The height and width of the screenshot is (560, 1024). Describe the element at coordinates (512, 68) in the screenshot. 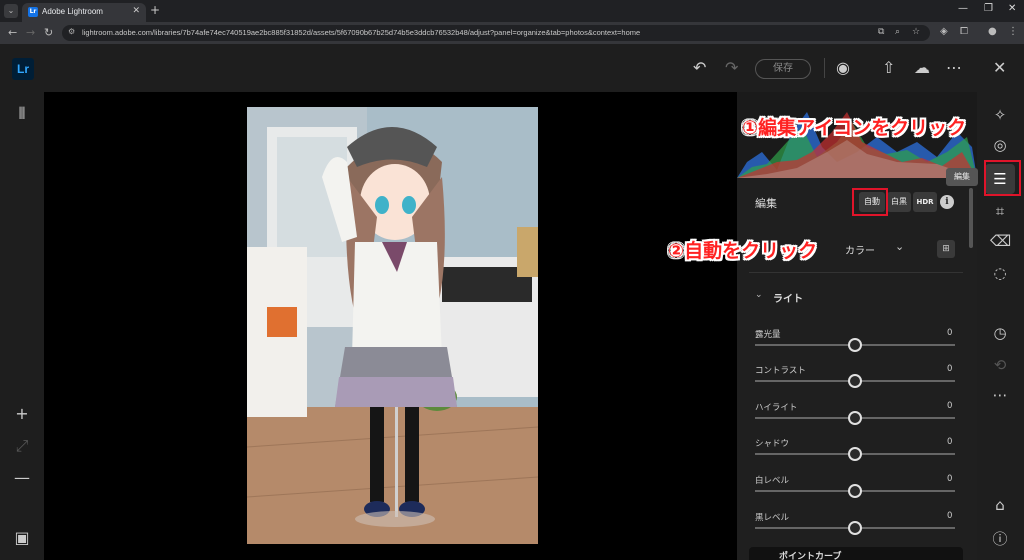

I see `lightroom-header: Lr ↶ ↷ 保存 ◉ ⇧ ☁ ⋯ ✕` at that location.